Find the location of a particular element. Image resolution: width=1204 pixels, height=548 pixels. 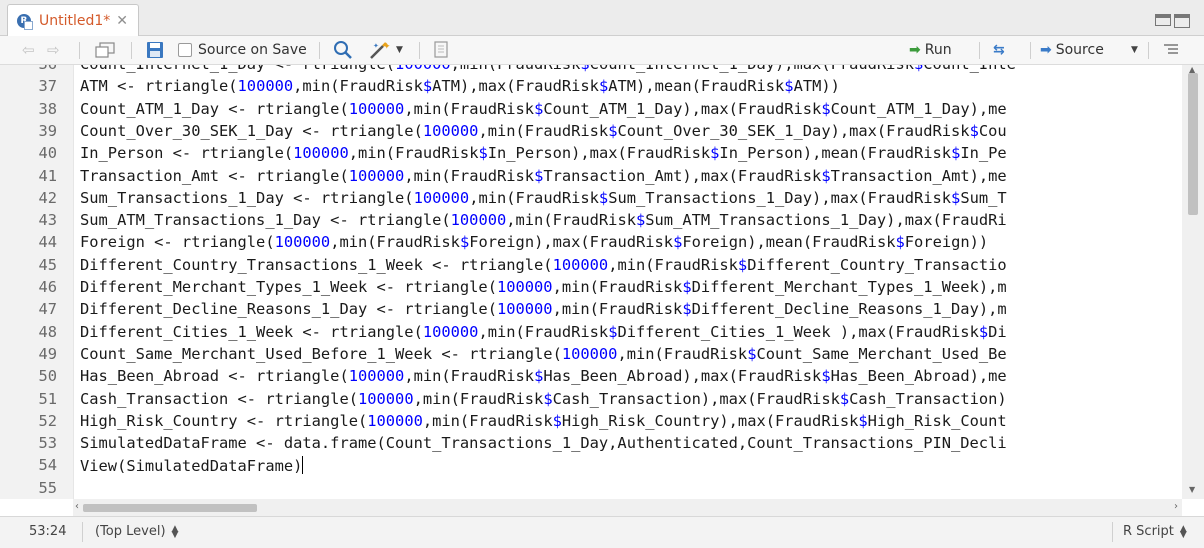

compile-report-button is located at coordinates (441, 50).